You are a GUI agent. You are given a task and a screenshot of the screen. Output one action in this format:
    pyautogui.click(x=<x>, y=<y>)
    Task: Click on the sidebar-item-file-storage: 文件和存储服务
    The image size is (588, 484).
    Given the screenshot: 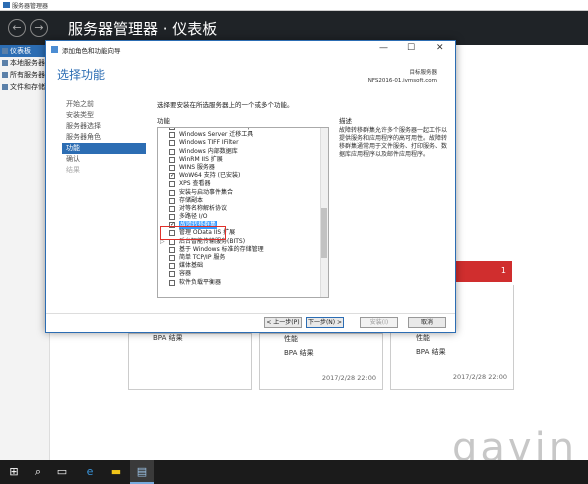 What is the action you would take?
    pyautogui.click(x=24, y=87)
    